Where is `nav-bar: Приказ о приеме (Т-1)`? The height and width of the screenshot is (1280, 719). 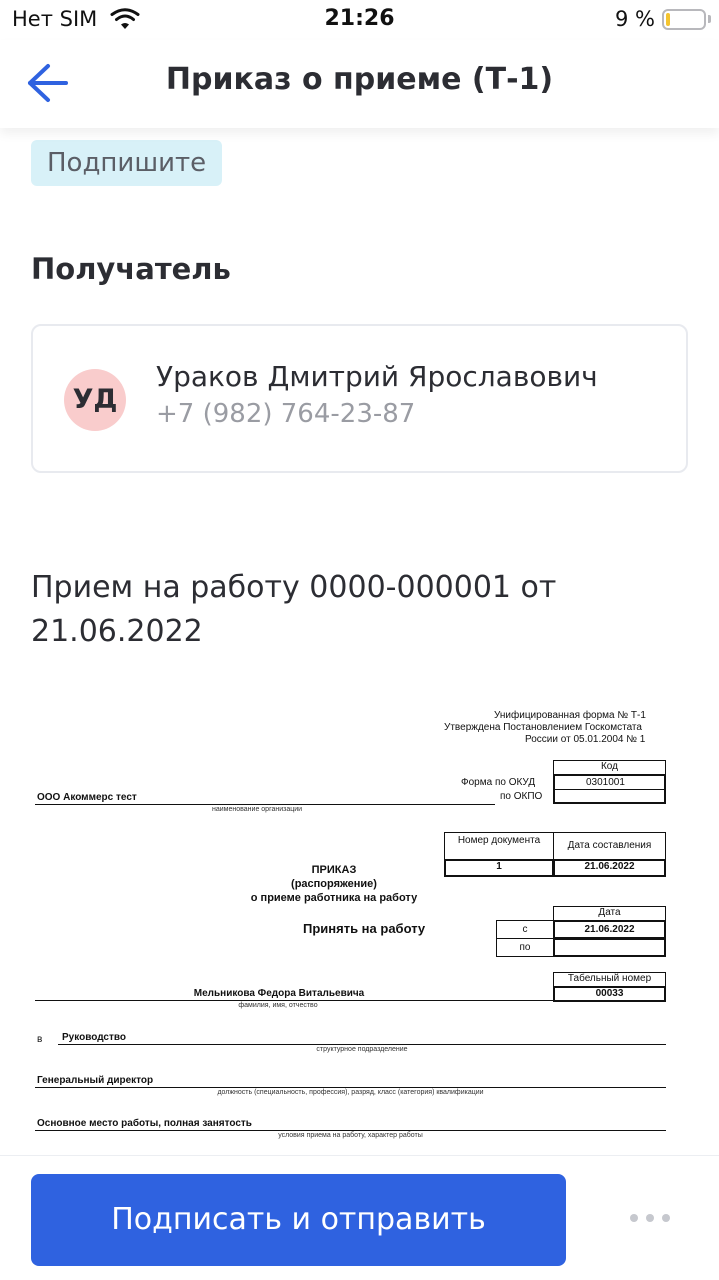 nav-bar: Приказ о приеме (Т-1) is located at coordinates (359, 84).